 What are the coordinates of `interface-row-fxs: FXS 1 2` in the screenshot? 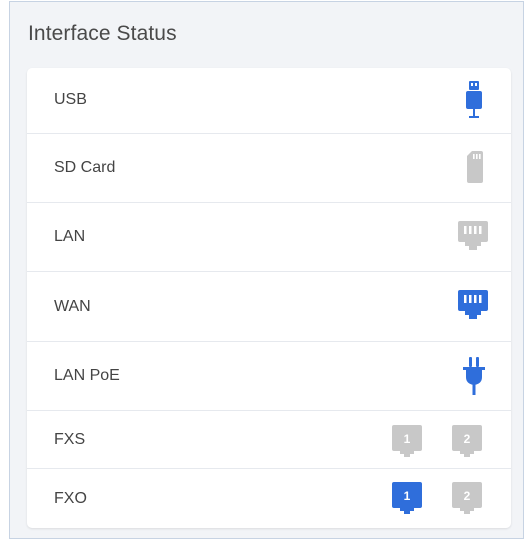 It's located at (269, 440).